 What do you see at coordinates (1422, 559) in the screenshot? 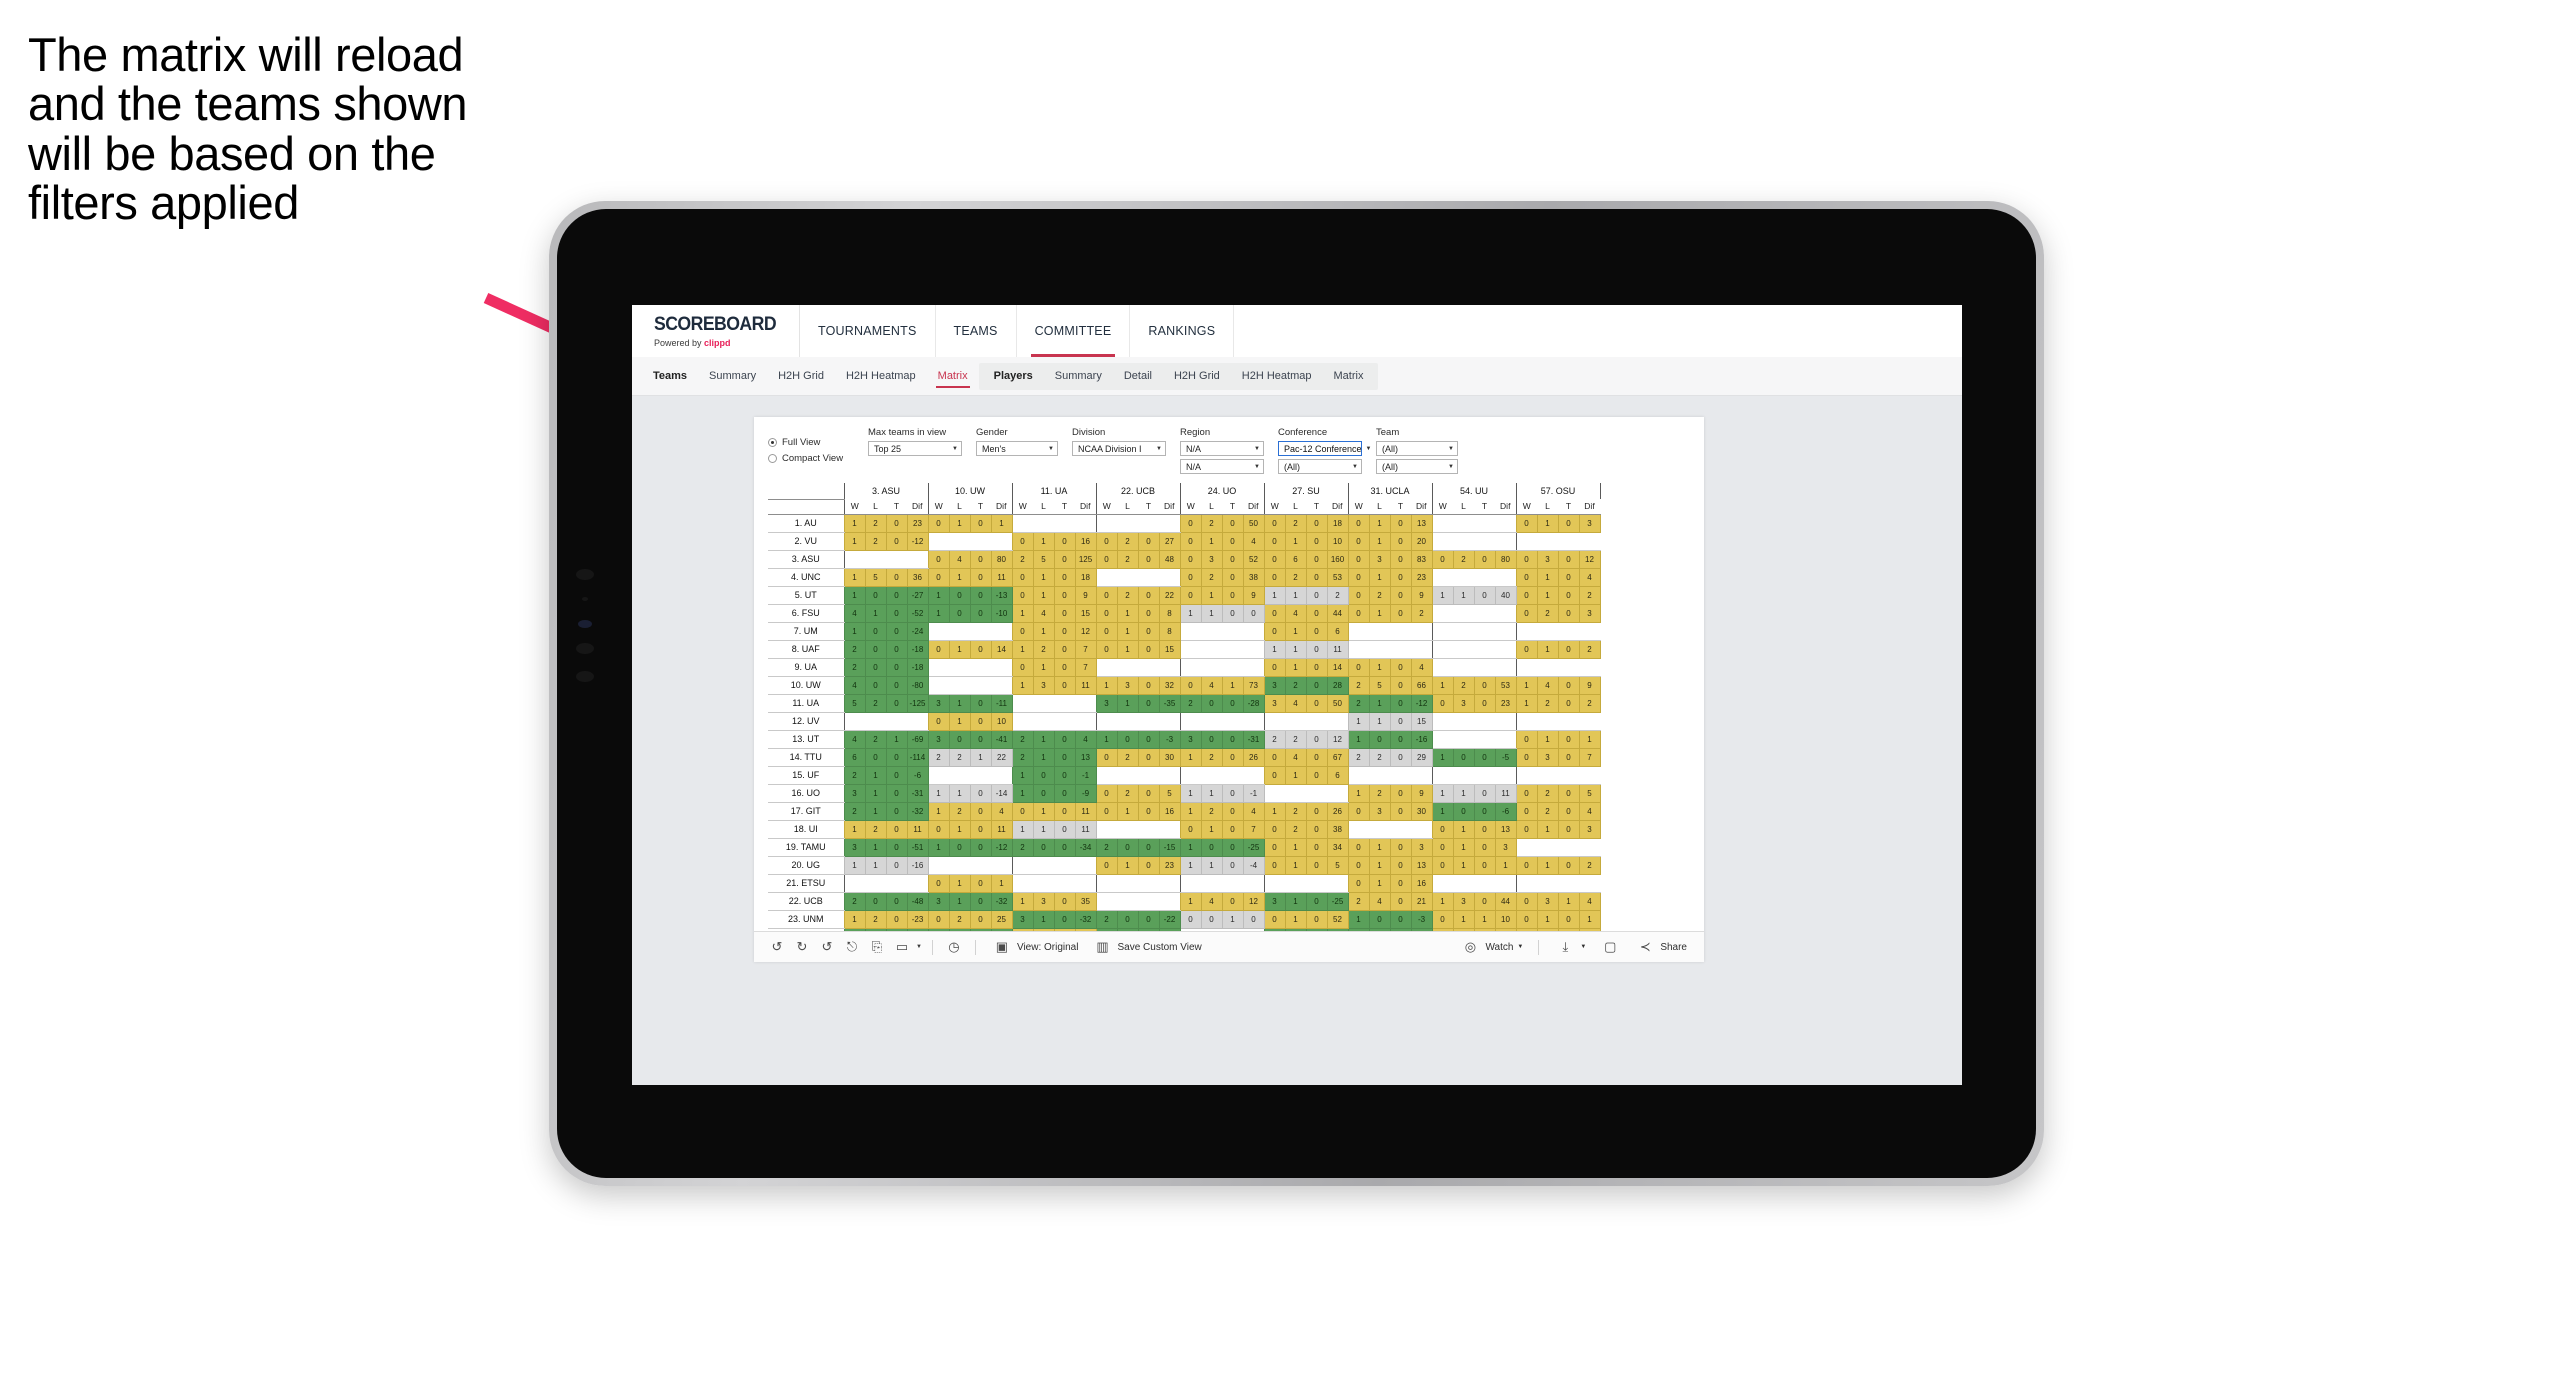
I see `matrix-cell: 83` at bounding box center [1422, 559].